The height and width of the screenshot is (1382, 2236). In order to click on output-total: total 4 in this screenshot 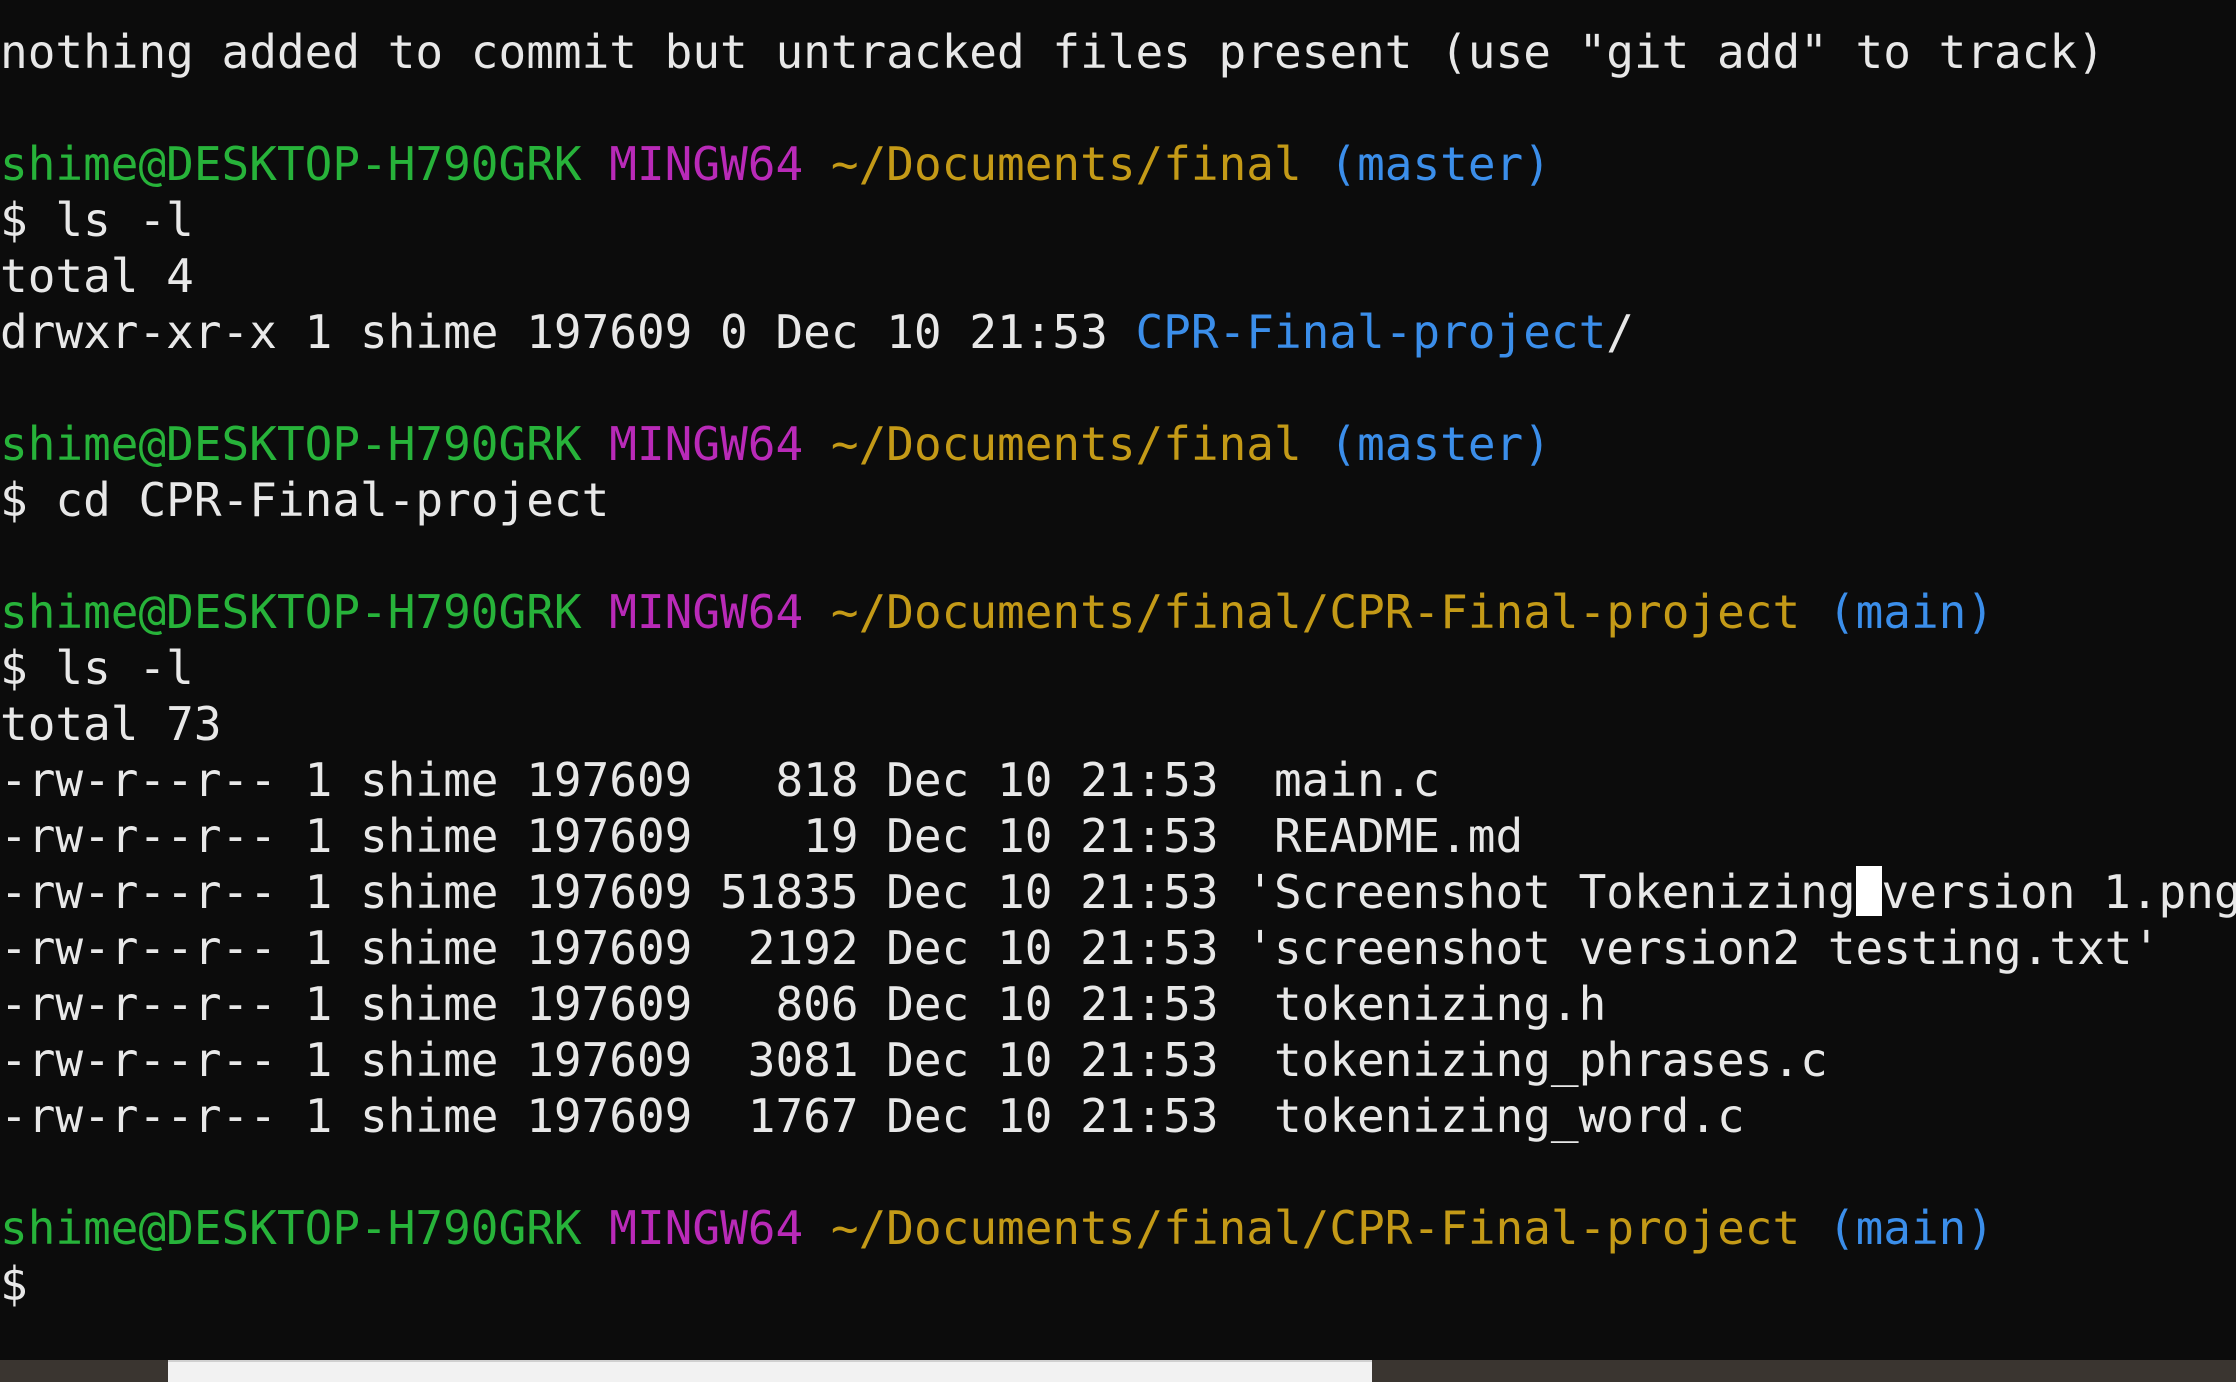, I will do `click(97, 276)`.